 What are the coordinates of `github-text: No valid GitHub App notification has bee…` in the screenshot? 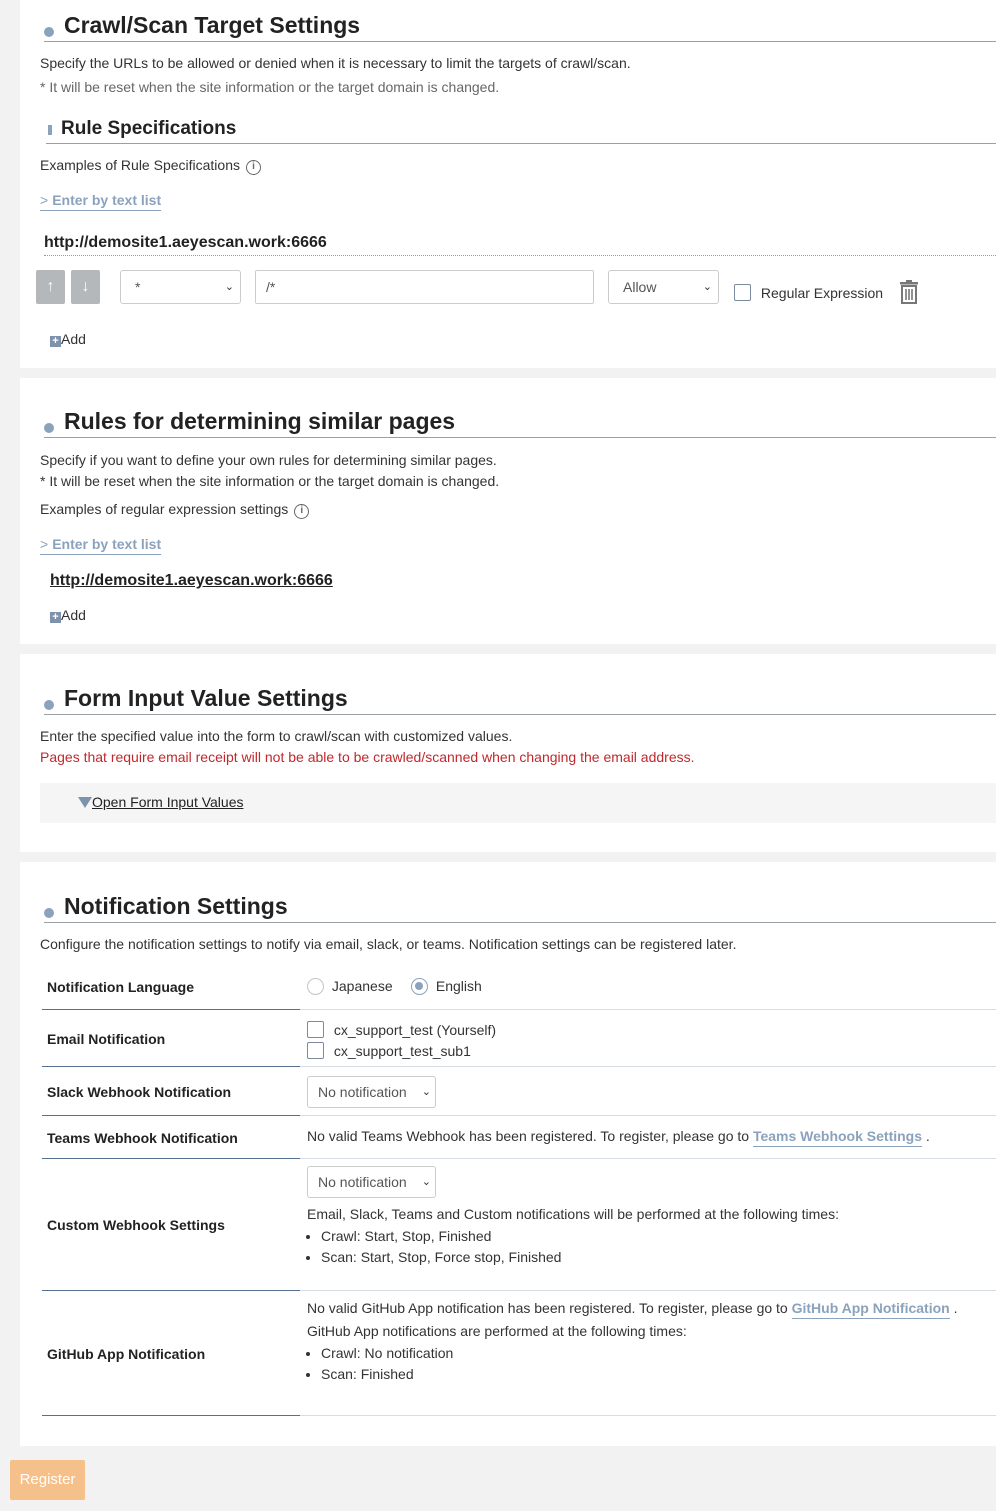 It's located at (547, 1308).